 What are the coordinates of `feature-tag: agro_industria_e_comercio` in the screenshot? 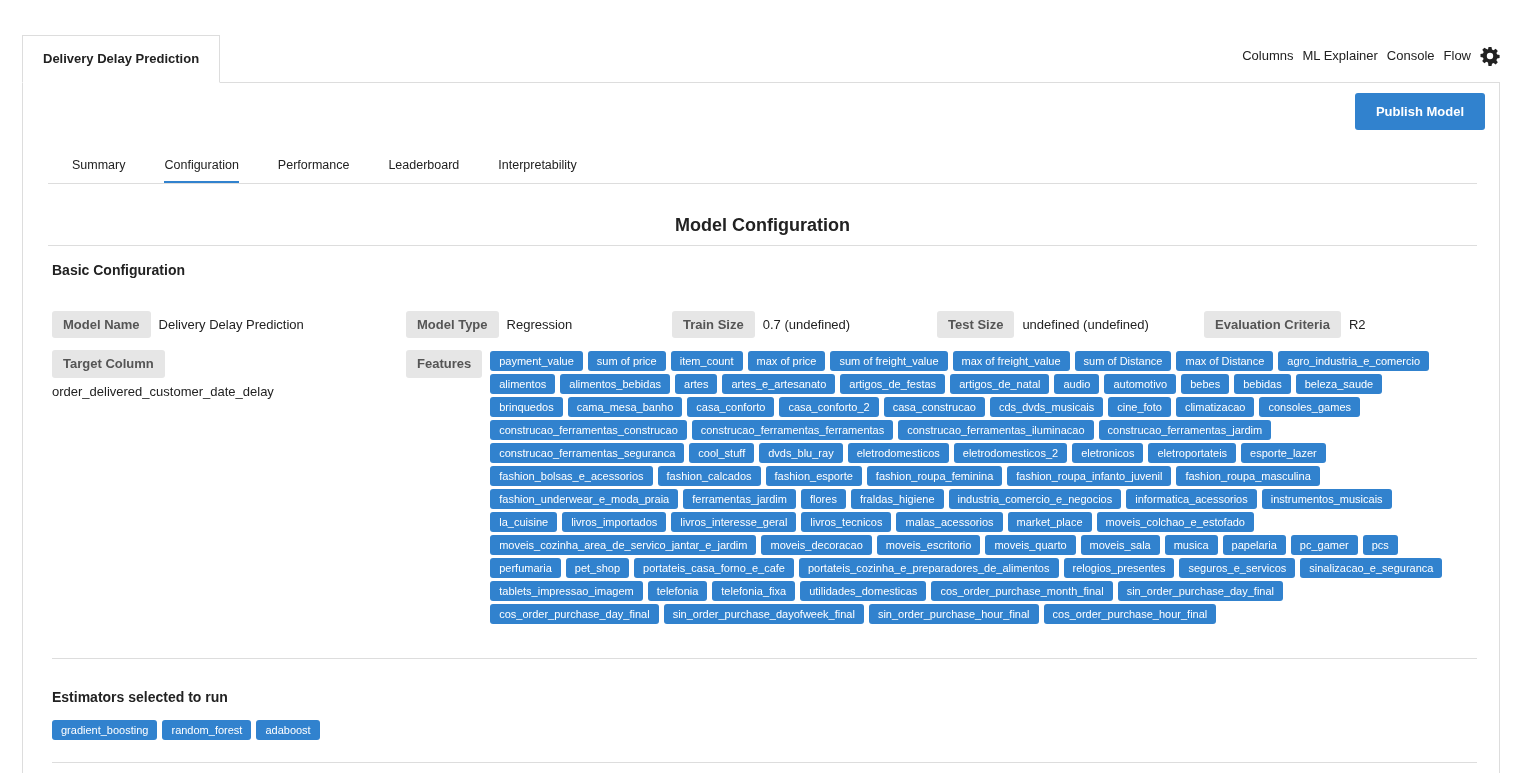 It's located at (1354, 361).